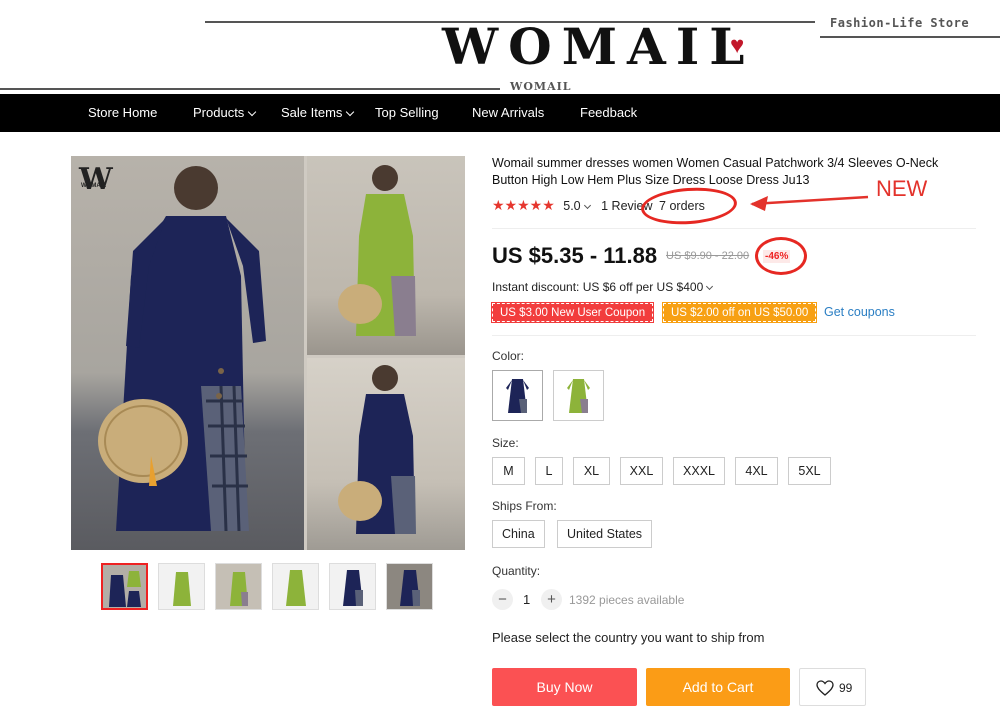 The height and width of the screenshot is (724, 1000). What do you see at coordinates (541, 86) in the screenshot?
I see `store-logo-subtitle: WOMAIL` at bounding box center [541, 86].